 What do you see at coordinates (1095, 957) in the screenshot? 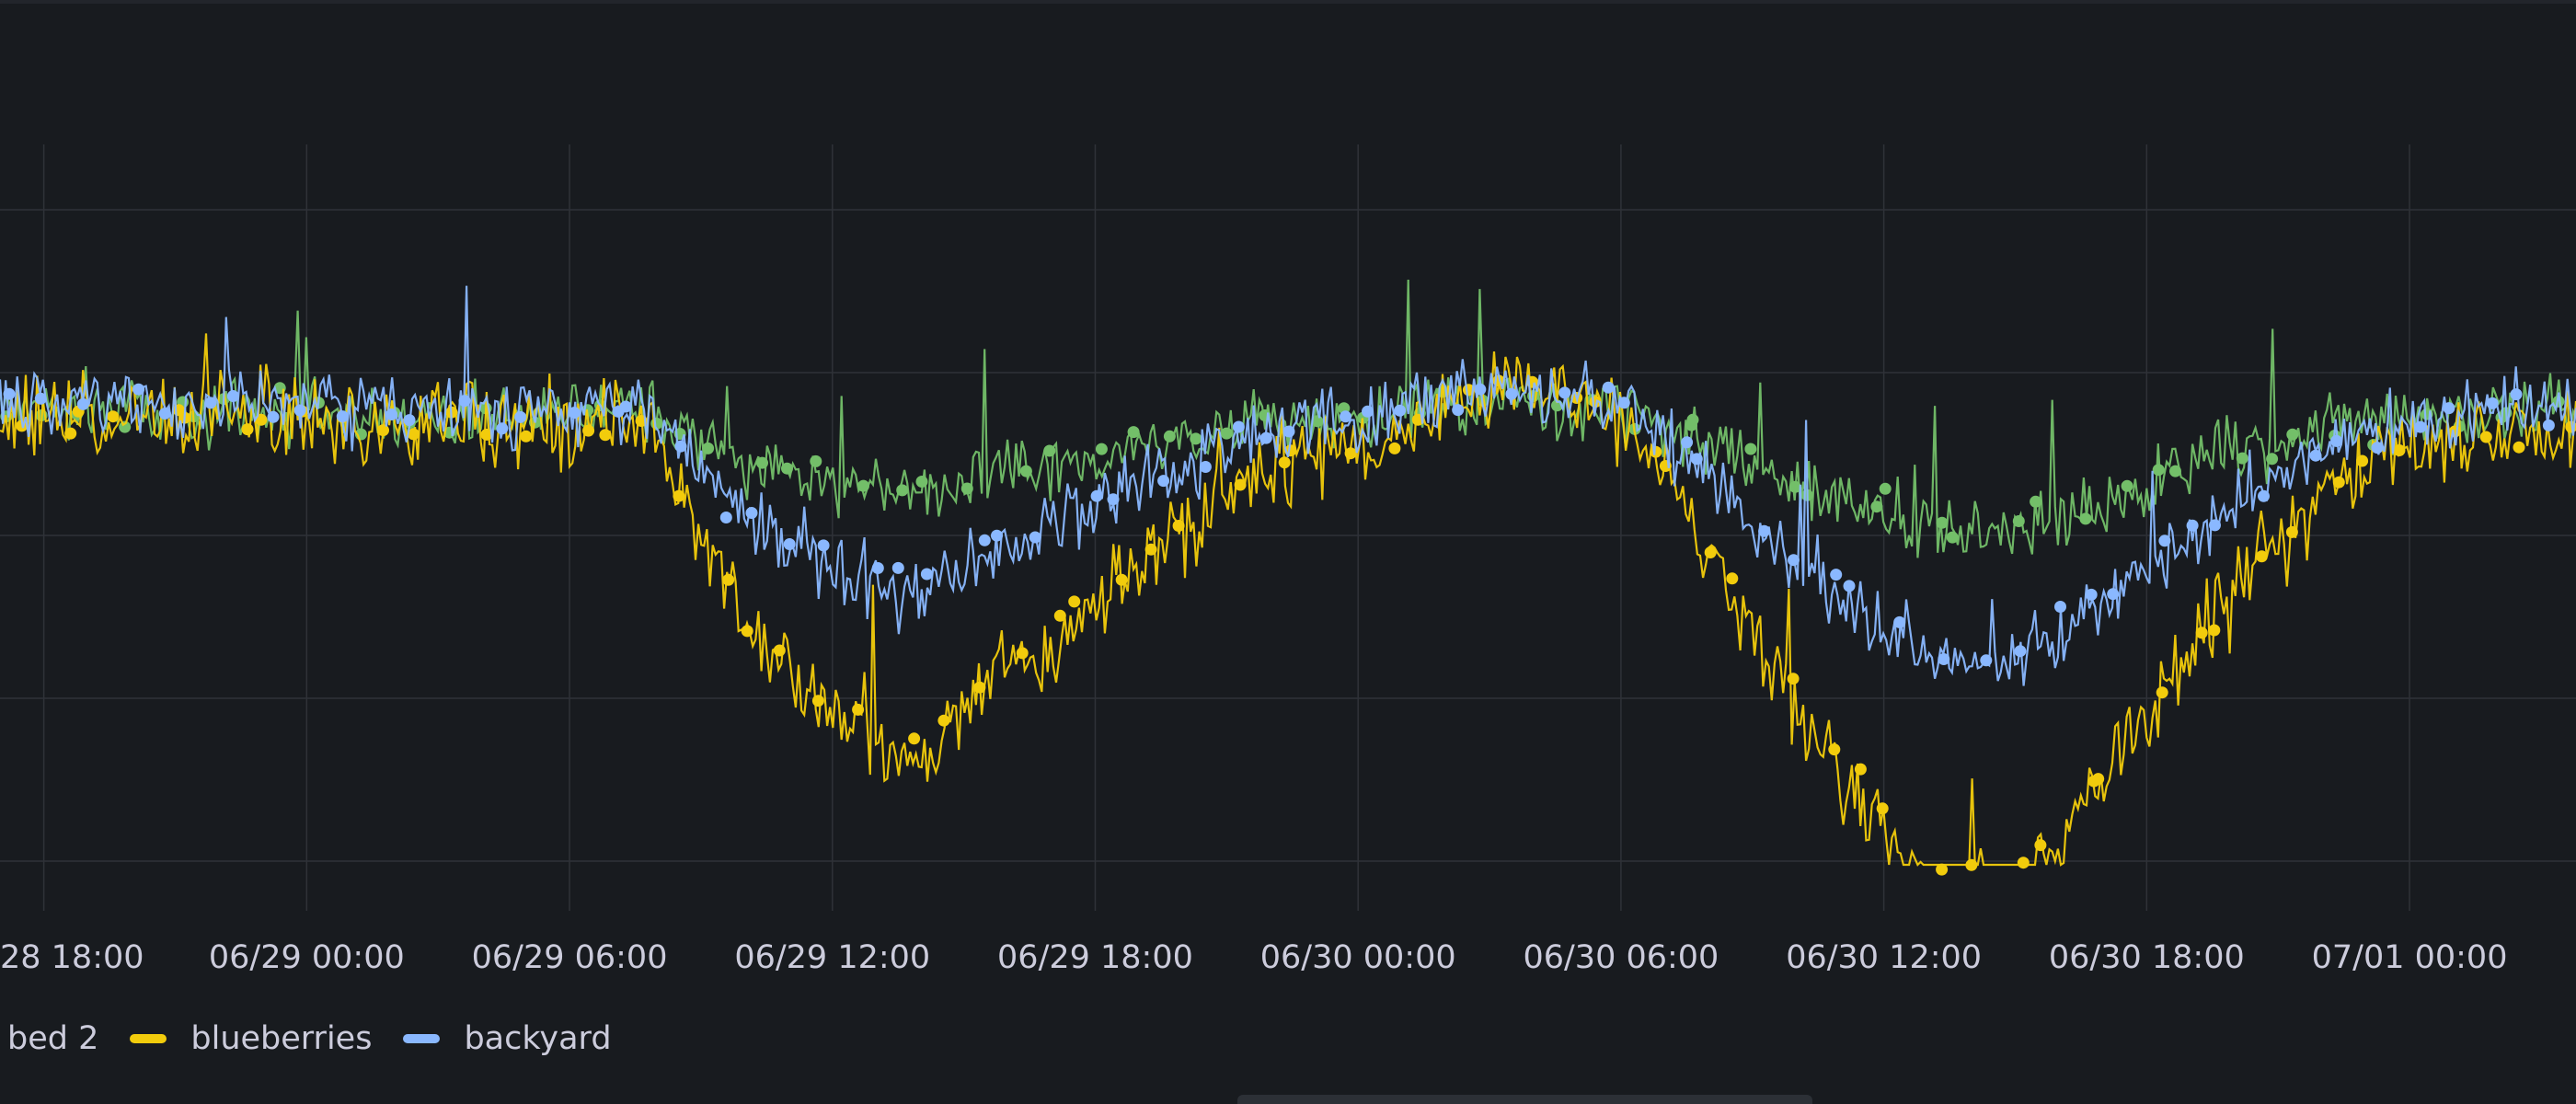
I see `x-tick-label: 06/29 18:00` at bounding box center [1095, 957].